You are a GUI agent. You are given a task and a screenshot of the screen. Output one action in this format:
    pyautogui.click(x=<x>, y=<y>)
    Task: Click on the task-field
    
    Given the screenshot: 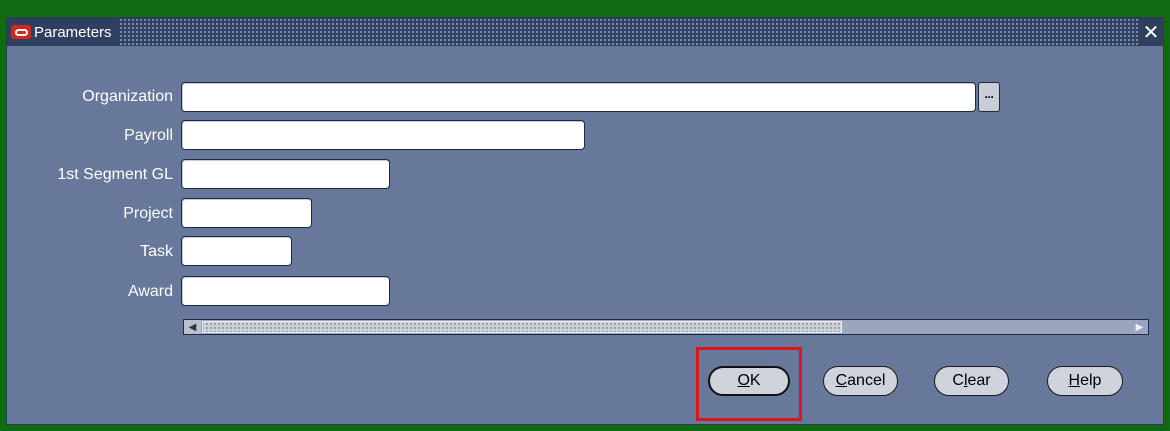 What is the action you would take?
    pyautogui.click(x=236, y=251)
    